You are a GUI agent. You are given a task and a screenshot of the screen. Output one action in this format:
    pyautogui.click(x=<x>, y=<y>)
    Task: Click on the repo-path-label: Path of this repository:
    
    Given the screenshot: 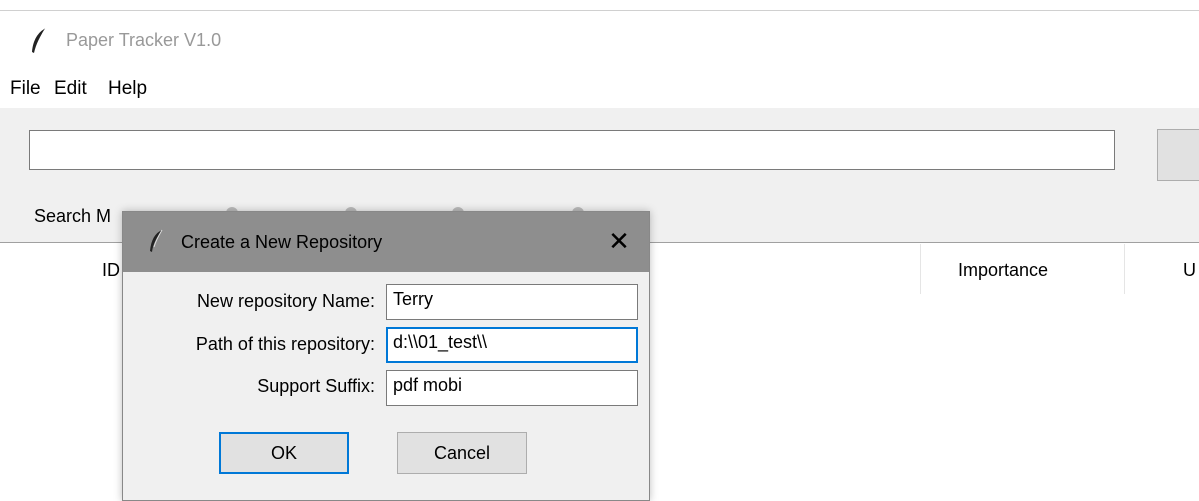 What is the action you would take?
    pyautogui.click(x=285, y=344)
    